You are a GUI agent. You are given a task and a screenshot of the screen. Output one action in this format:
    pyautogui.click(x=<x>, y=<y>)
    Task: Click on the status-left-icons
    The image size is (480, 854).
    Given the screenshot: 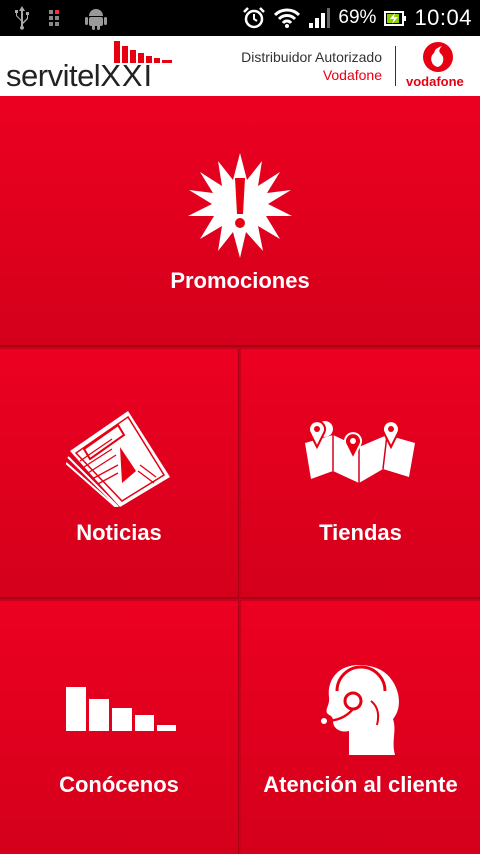 What is the action you would take?
    pyautogui.click(x=61, y=18)
    